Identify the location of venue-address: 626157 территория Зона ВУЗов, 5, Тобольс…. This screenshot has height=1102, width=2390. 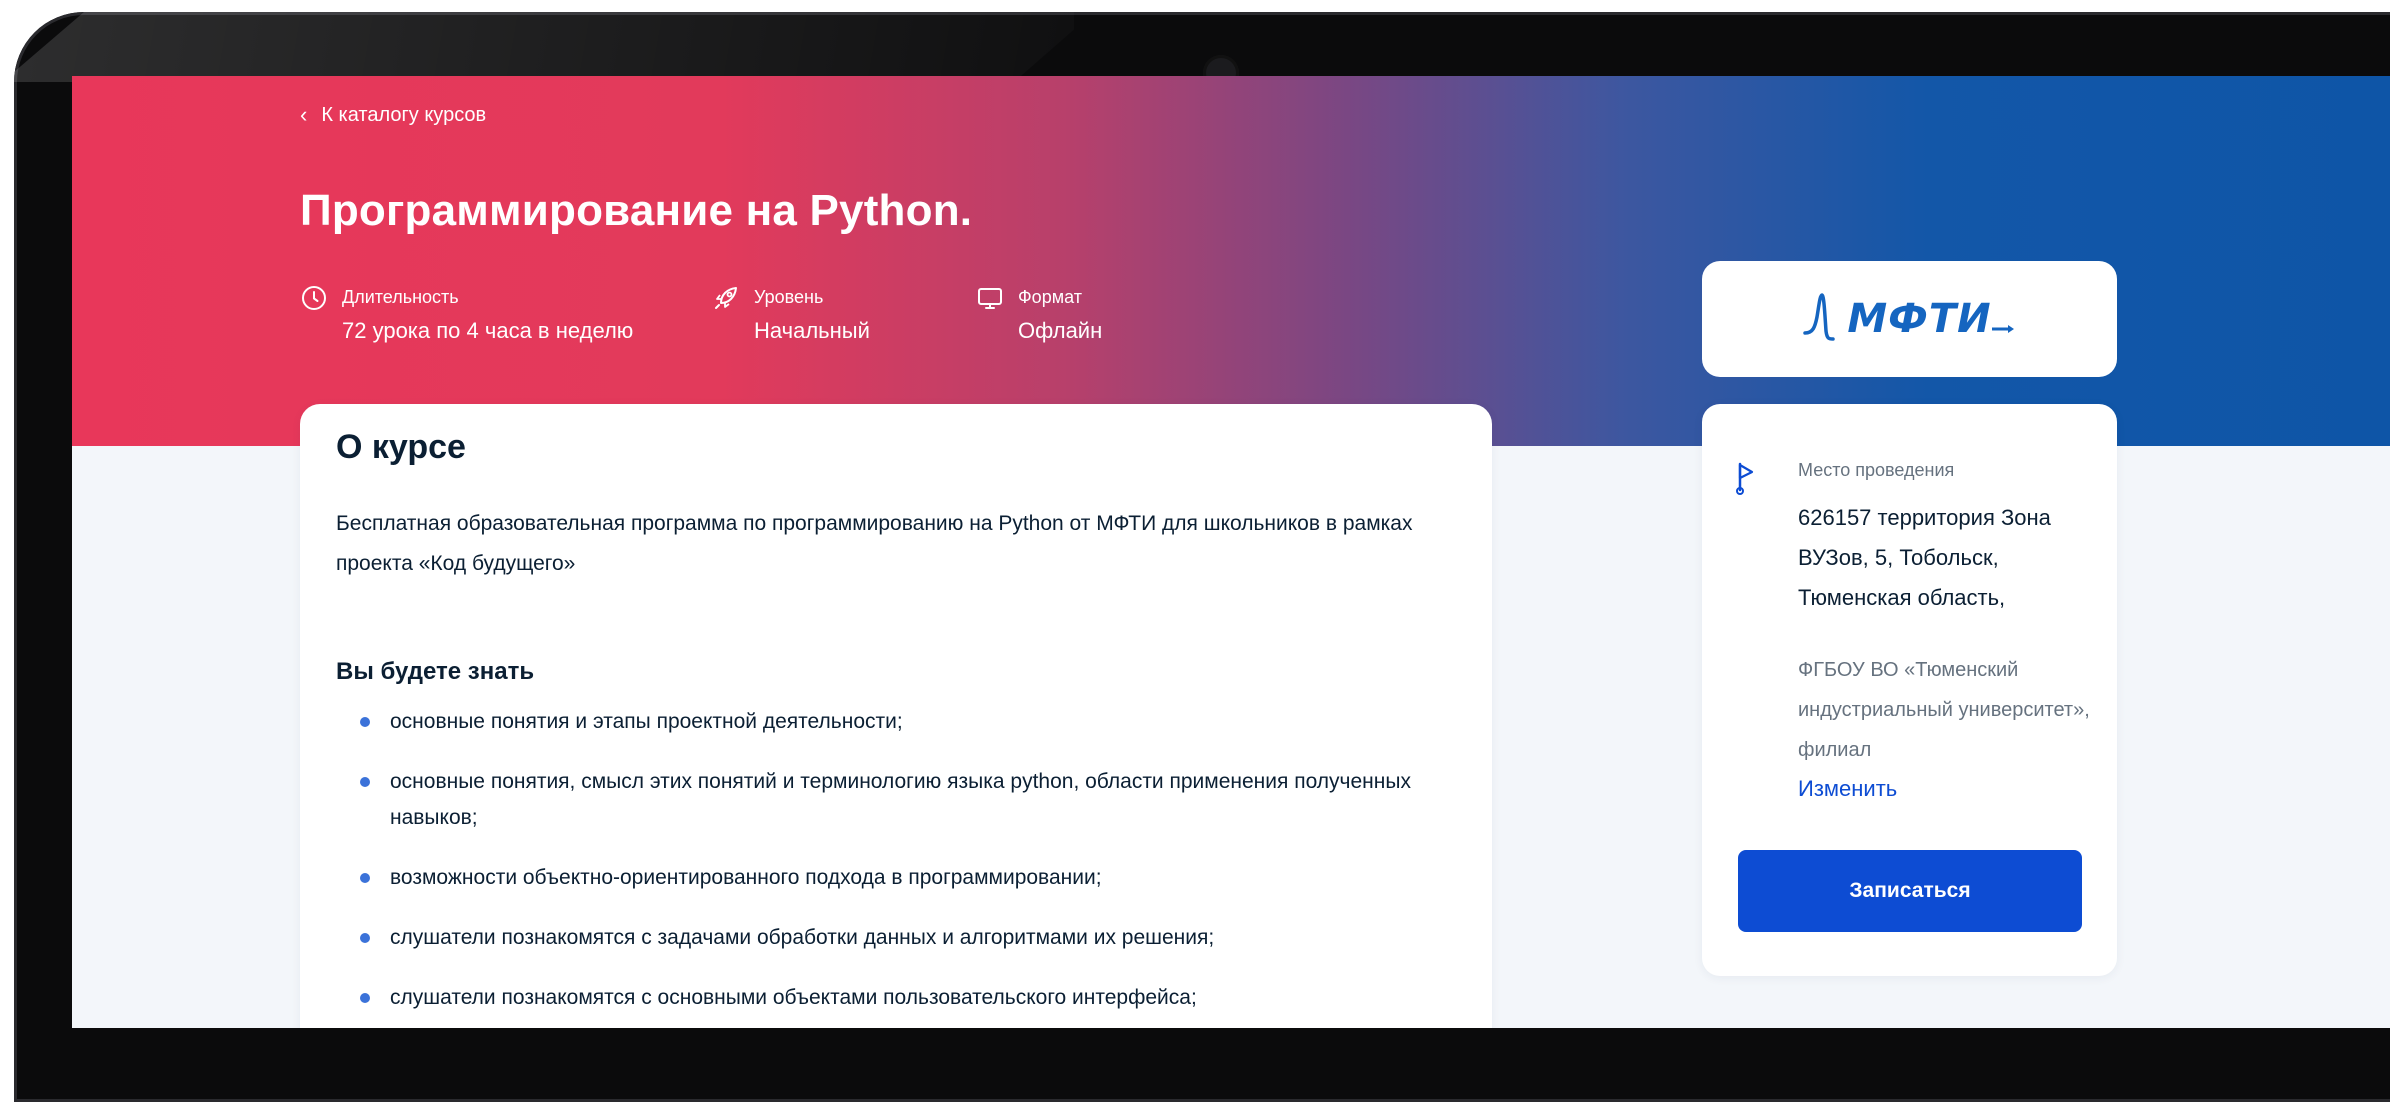
(1924, 557).